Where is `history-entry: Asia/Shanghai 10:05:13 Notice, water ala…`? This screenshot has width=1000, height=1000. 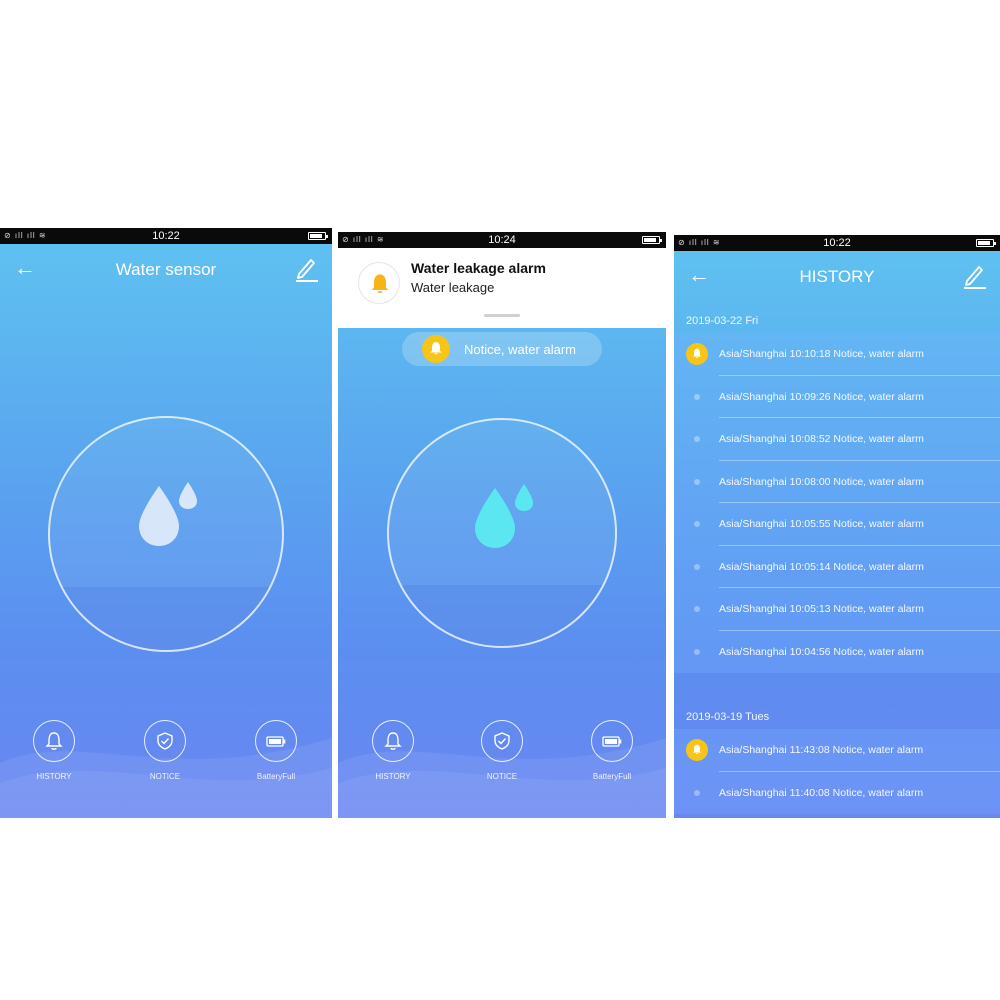
history-entry: Asia/Shanghai 10:05:13 Notice, water ala… is located at coordinates (837, 609).